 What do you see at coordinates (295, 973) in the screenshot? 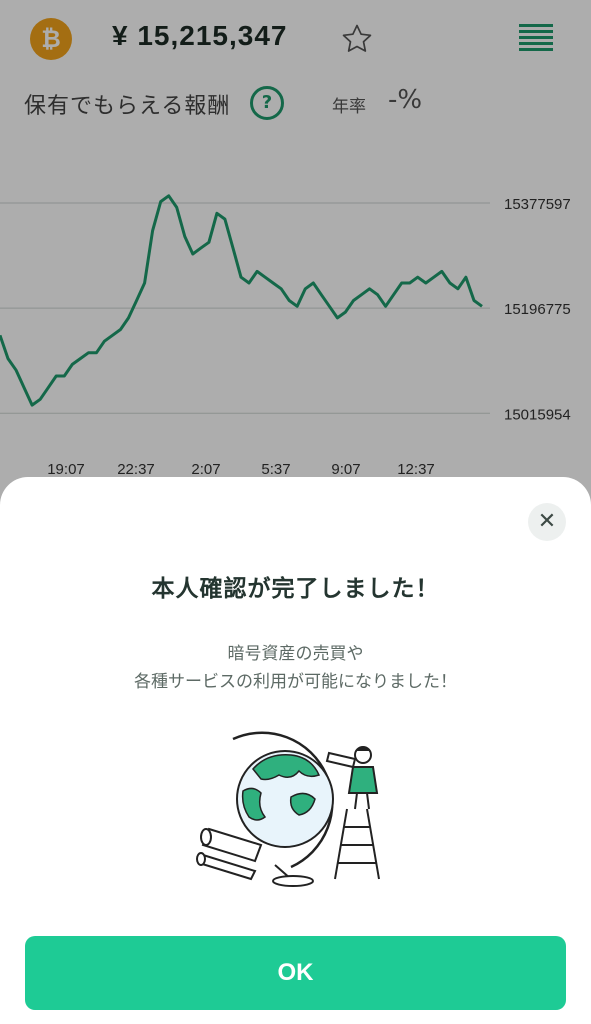
I see `ok-button: OK` at bounding box center [295, 973].